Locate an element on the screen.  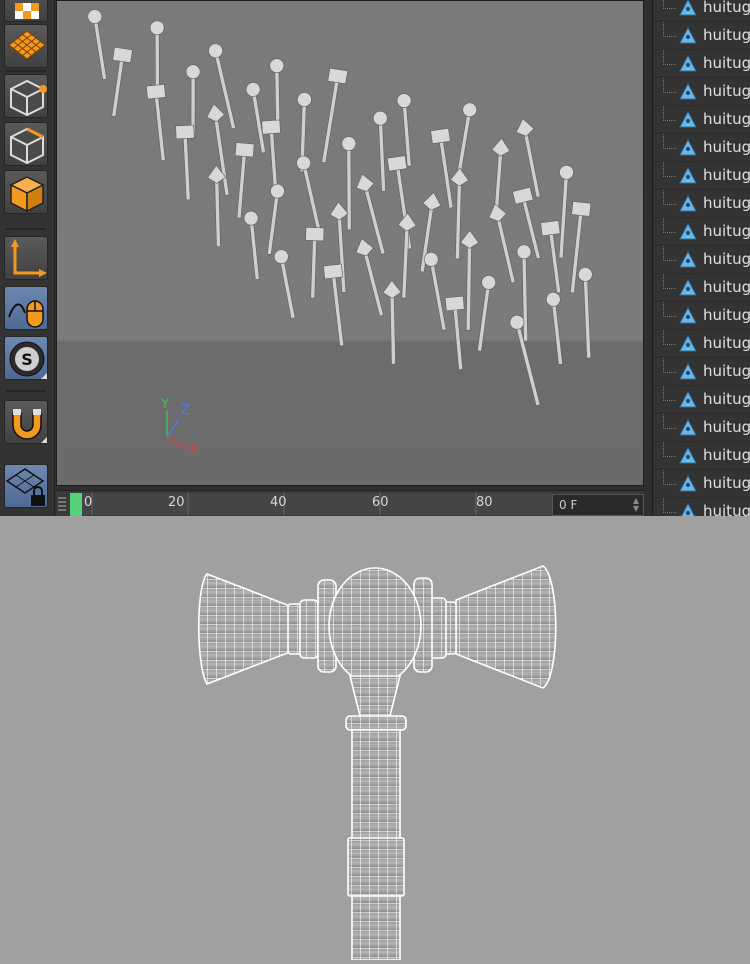
magnet-icon is located at coordinates (29, 426).